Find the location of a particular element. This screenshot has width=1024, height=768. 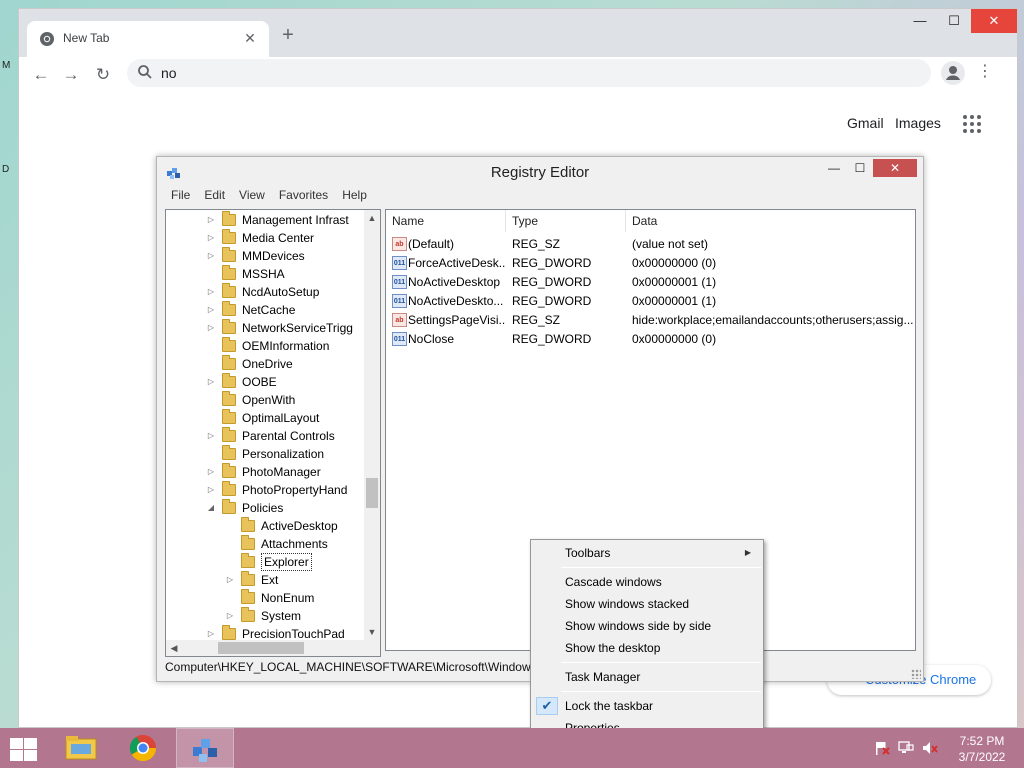

tree-collapse-icon: ◢ is located at coordinates (211, 508).